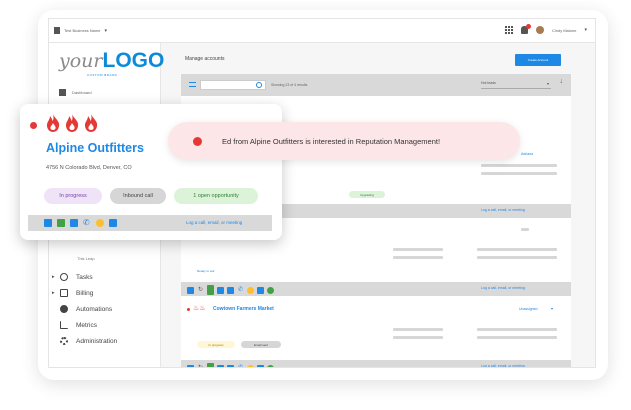 The width and height of the screenshot is (631, 410). Describe the element at coordinates (105, 293) in the screenshot. I see `sidebar-item-billing: ▸ Billing` at that location.